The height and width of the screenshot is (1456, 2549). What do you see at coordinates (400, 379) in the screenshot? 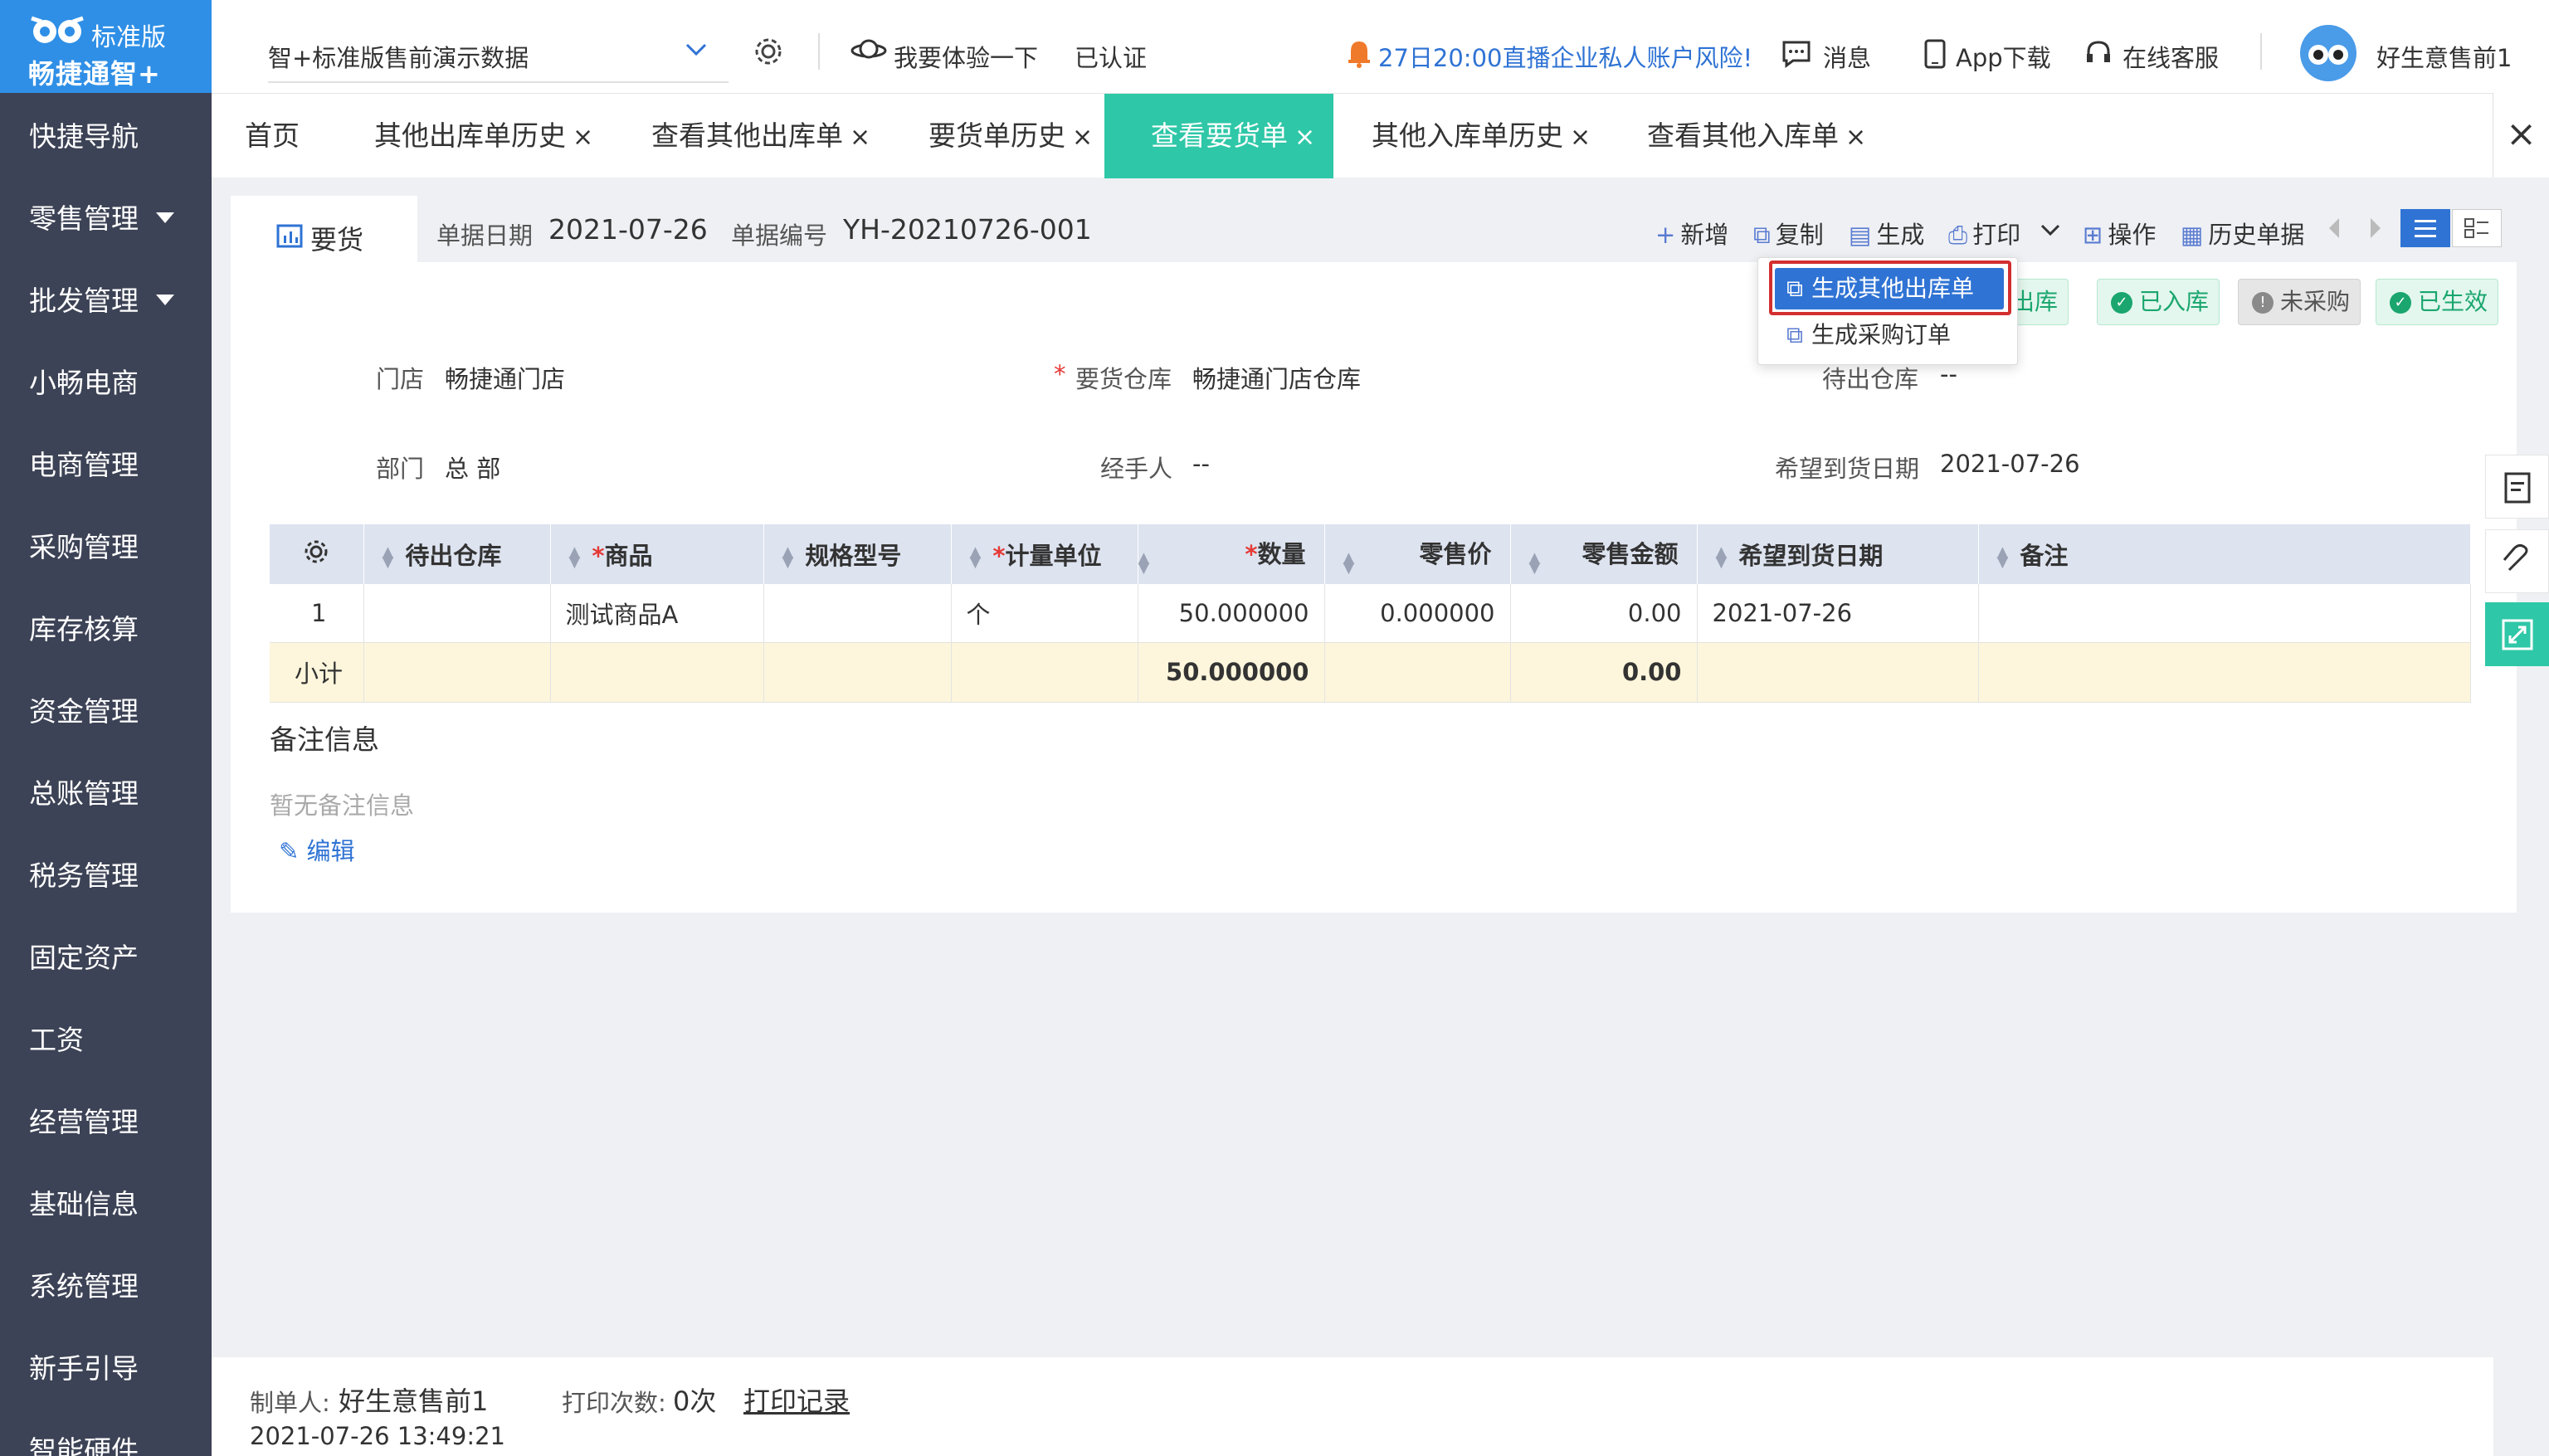
I see `store-label: 门店` at bounding box center [400, 379].